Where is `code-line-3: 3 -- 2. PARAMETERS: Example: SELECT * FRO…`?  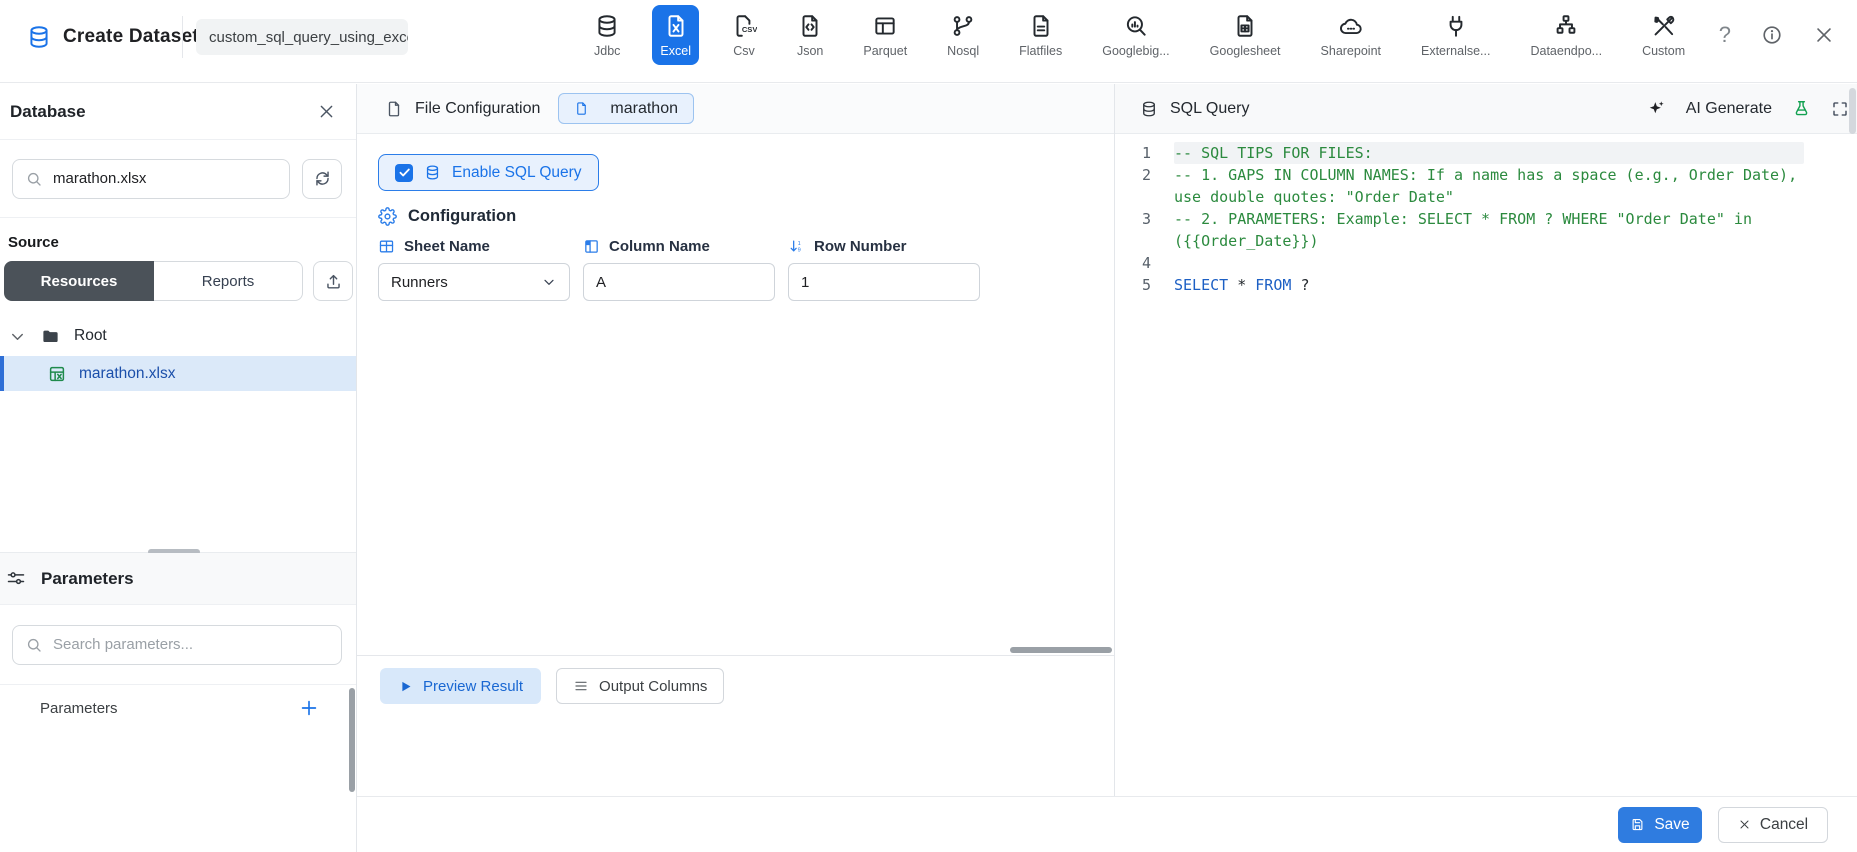
code-line-3: 3 -- 2. PARAMETERS: Example: SELECT * FRO… is located at coordinates (1492, 230).